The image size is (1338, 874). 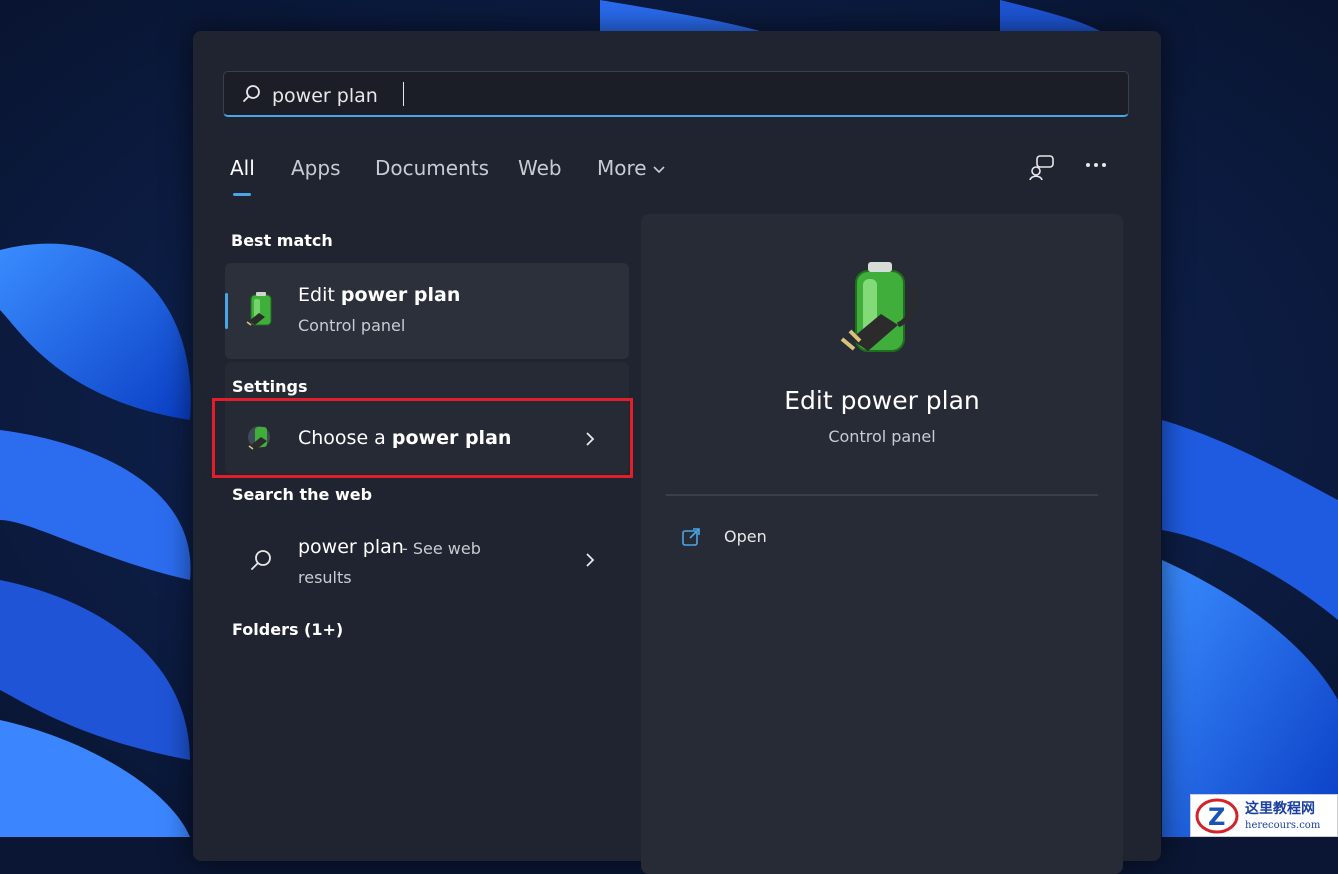 What do you see at coordinates (422, 438) in the screenshot?
I see `highlight-annotation-box` at bounding box center [422, 438].